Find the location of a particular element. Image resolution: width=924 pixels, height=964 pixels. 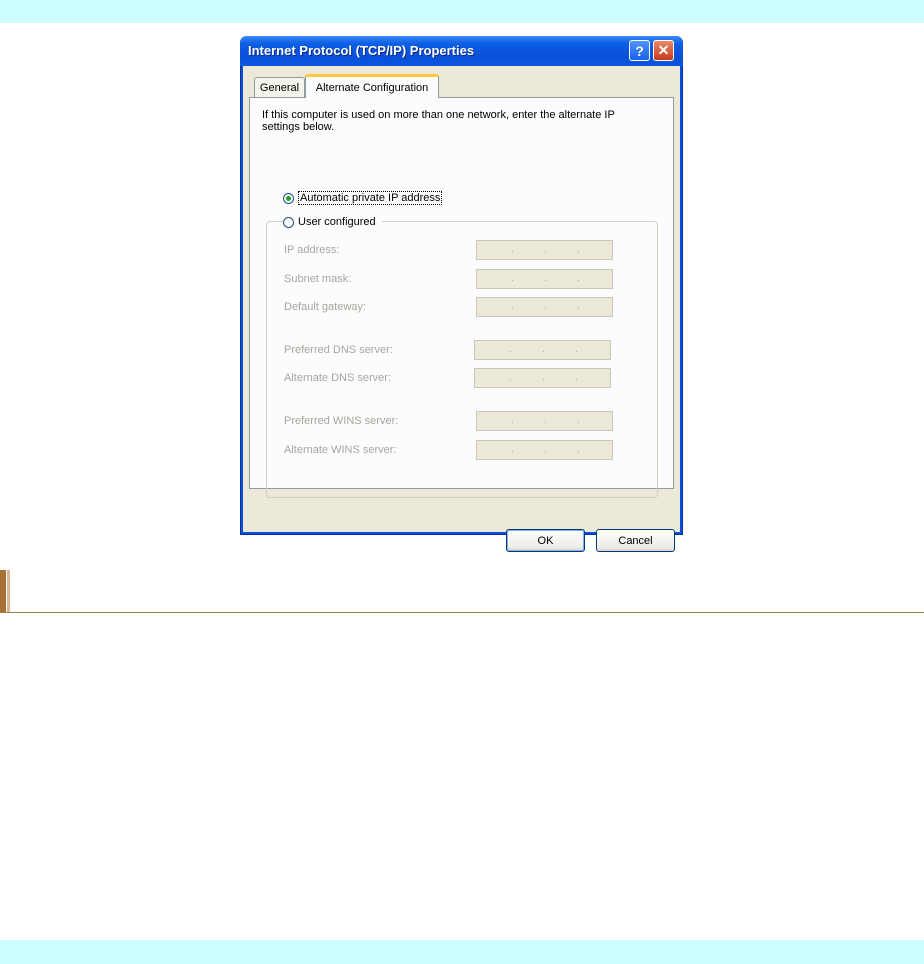

ip-address-input: . . . is located at coordinates (544, 250).